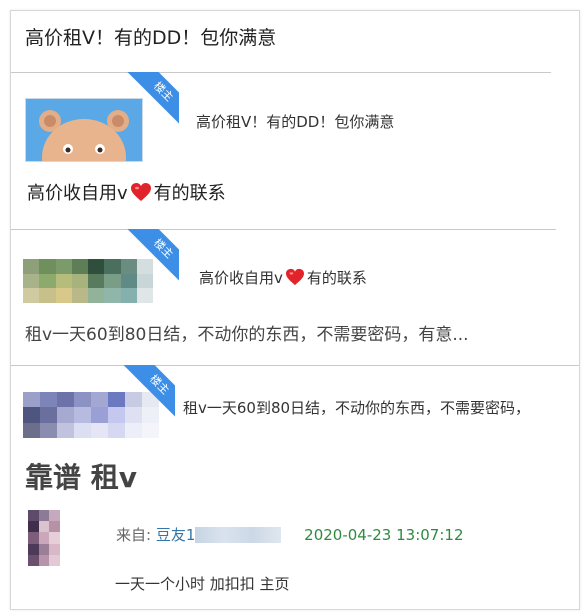  What do you see at coordinates (176, 535) in the screenshot?
I see `author-link: 豆友1` at bounding box center [176, 535].